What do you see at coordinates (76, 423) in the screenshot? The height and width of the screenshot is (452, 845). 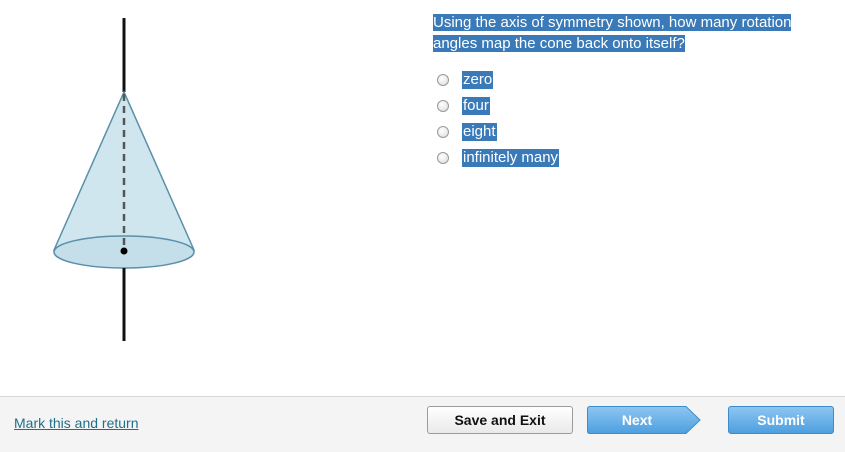 I see `mark-and-return-link: Mark this and return` at bounding box center [76, 423].